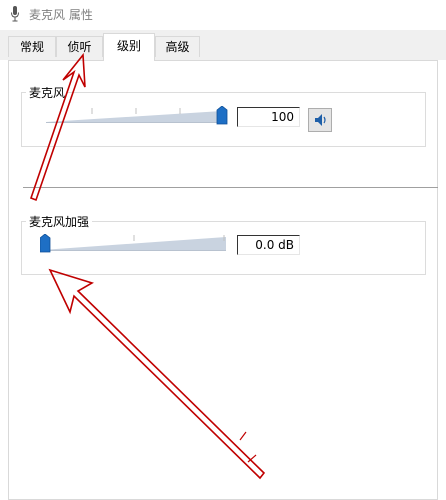 This screenshot has width=446, height=500. What do you see at coordinates (61, 15) in the screenshot?
I see `window-title: 麦克风 属性` at bounding box center [61, 15].